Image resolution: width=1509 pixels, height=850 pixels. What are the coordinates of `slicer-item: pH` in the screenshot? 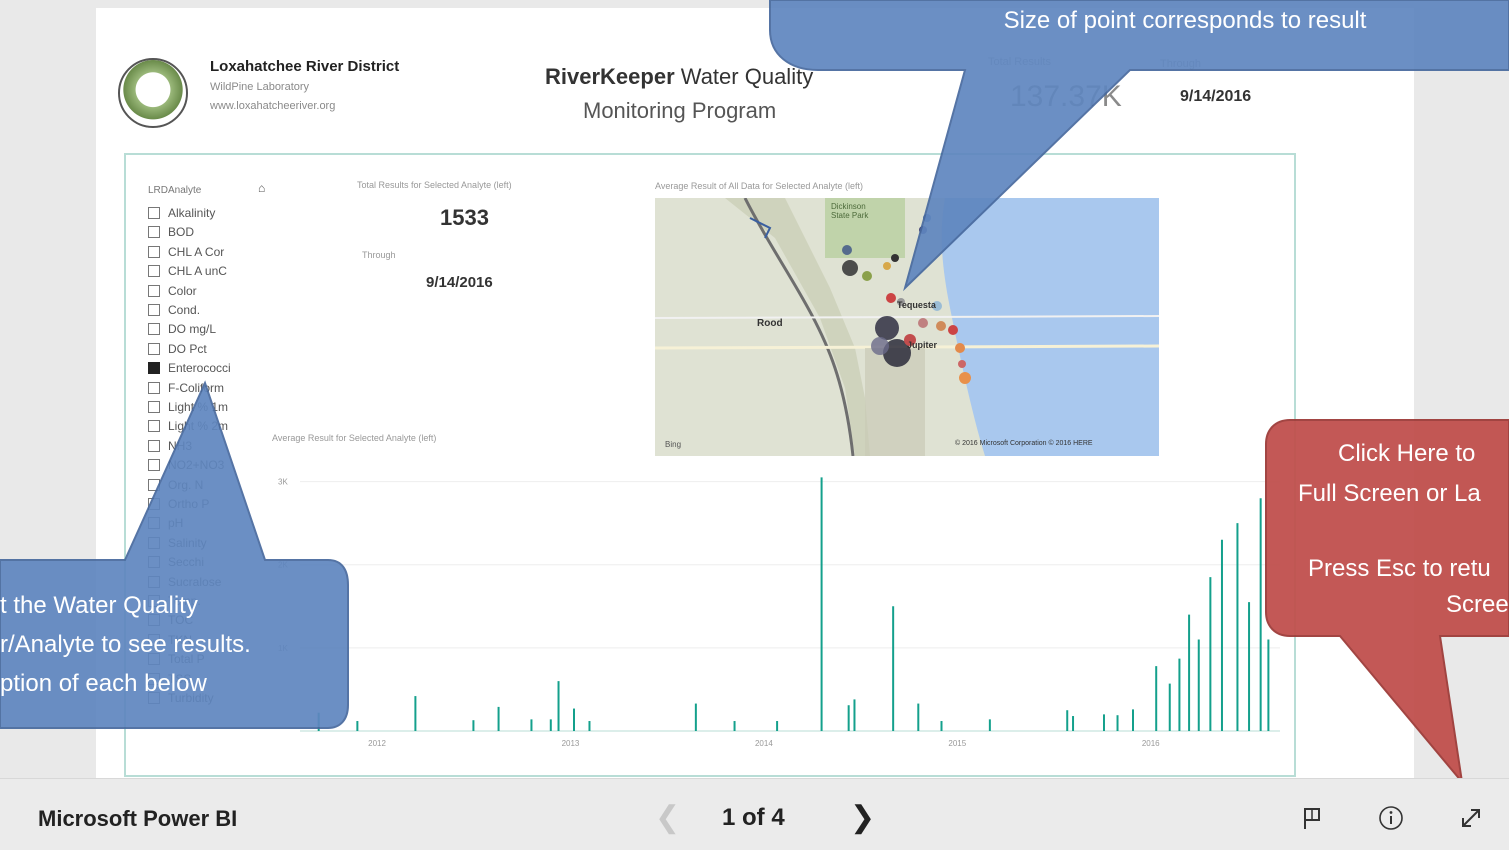 It's located at (165, 523).